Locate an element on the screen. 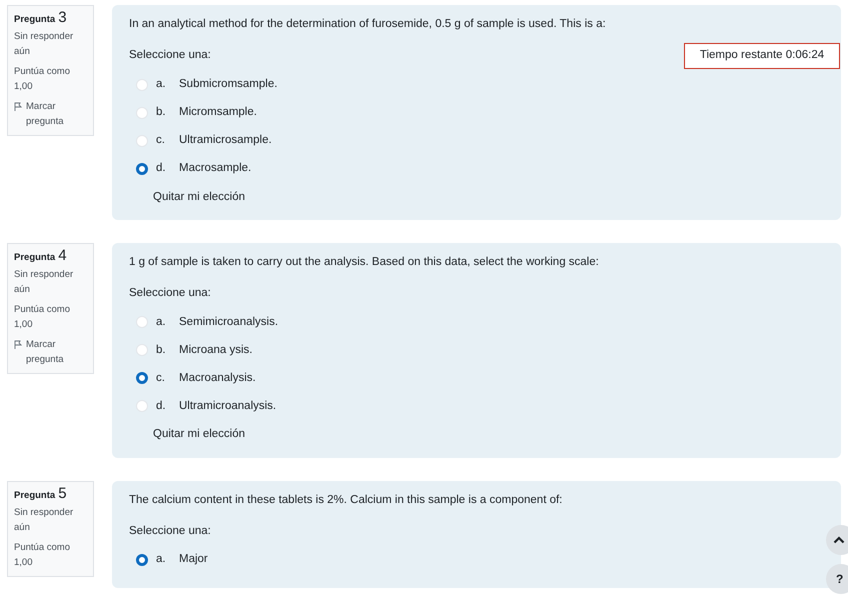 Image resolution: width=848 pixels, height=599 pixels. question-text: In an analytical method for the determination of furosemide, 0.5 g of sample is used. This is a: is located at coordinates (368, 24).